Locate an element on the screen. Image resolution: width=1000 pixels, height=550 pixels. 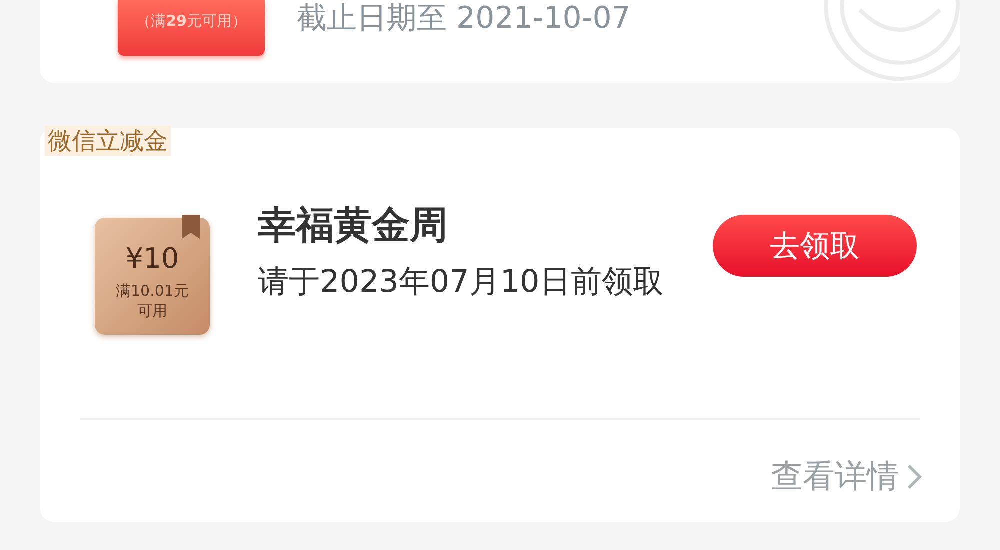
coupon-amount: ¥10 is located at coordinates (153, 258).